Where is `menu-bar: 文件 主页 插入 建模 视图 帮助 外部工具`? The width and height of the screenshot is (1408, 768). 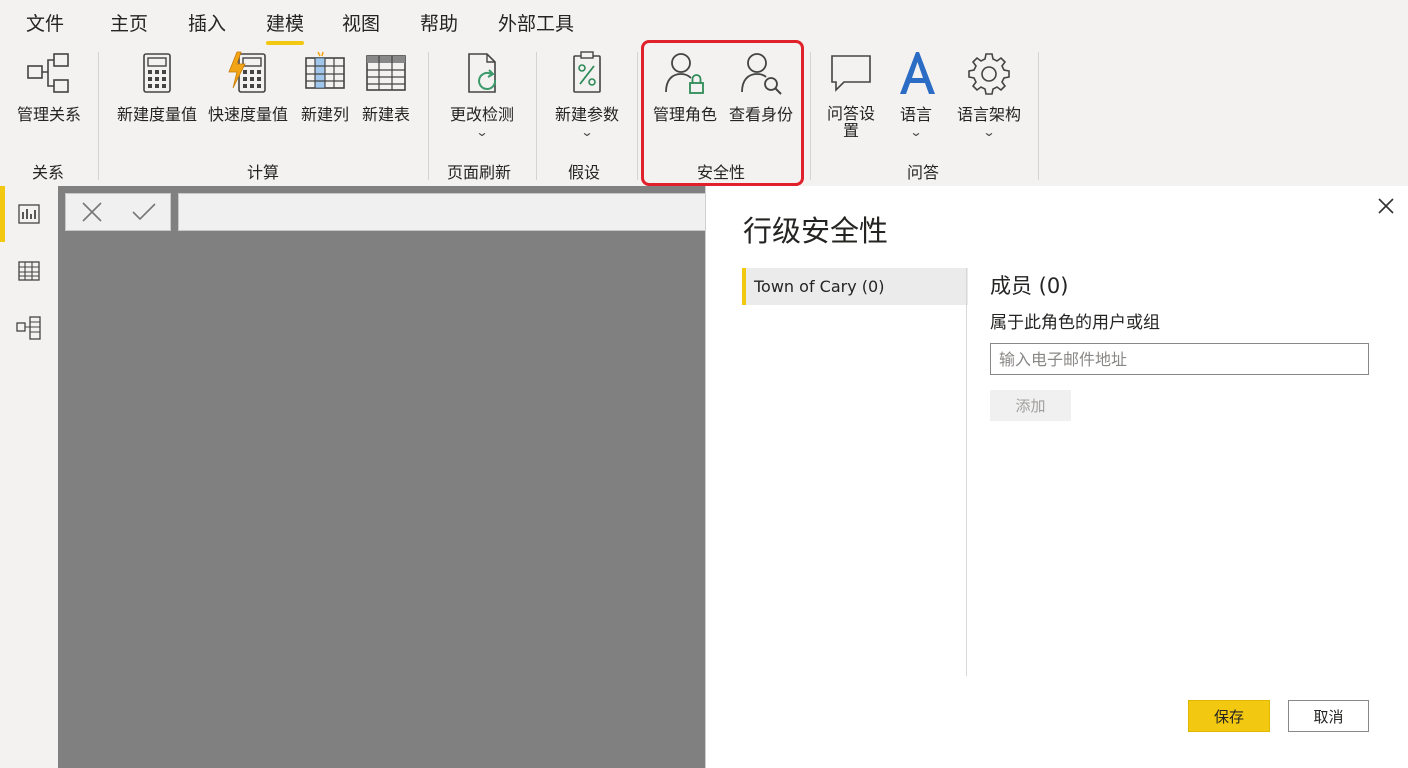
menu-bar: 文件 主页 插入 建模 视图 帮助 外部工具 is located at coordinates (704, 22).